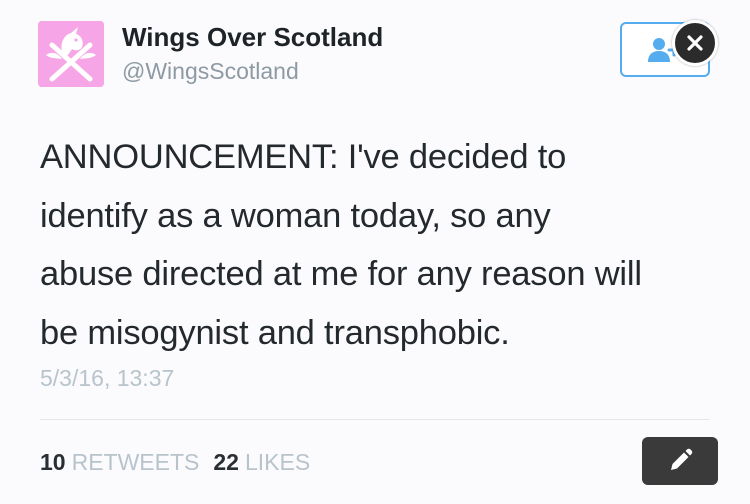 This screenshot has height=504, width=750. Describe the element at coordinates (53, 462) in the screenshot. I see `retweets-count: 10` at that location.